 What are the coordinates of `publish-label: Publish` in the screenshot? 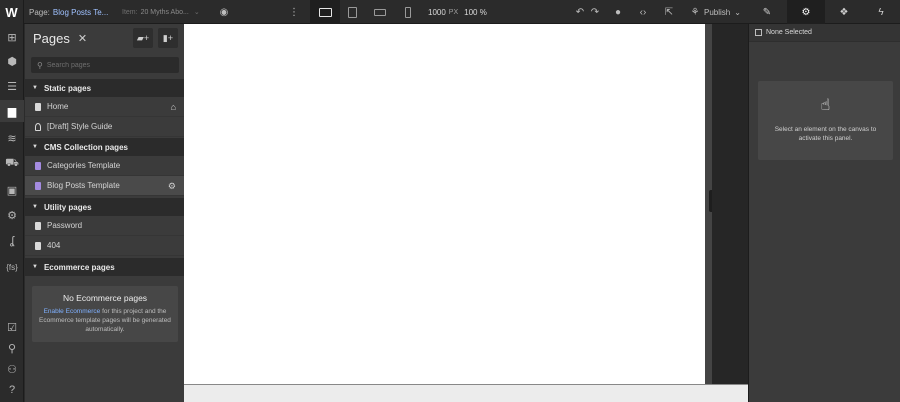 It's located at (717, 12).